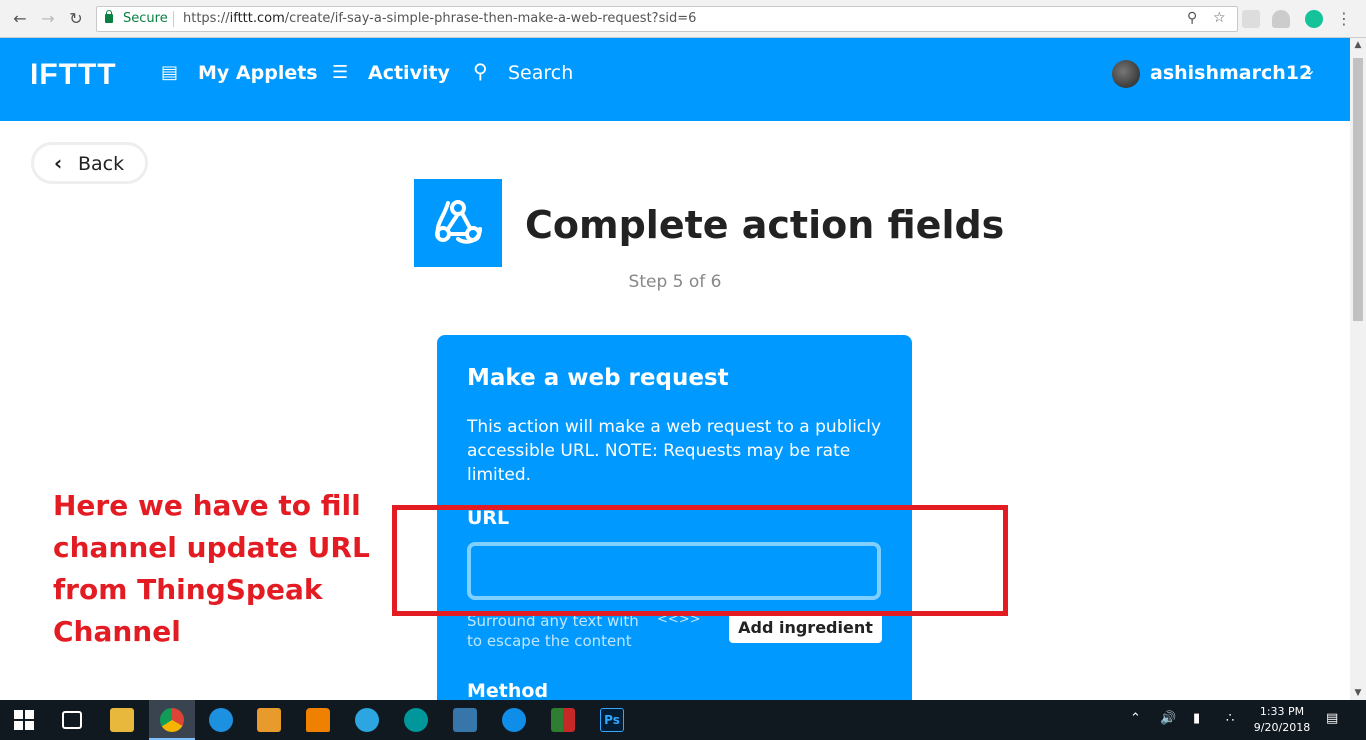 The width and height of the screenshot is (1366, 740). What do you see at coordinates (20, 19) in the screenshot?
I see `back-arrow-icon: ←` at bounding box center [20, 19].